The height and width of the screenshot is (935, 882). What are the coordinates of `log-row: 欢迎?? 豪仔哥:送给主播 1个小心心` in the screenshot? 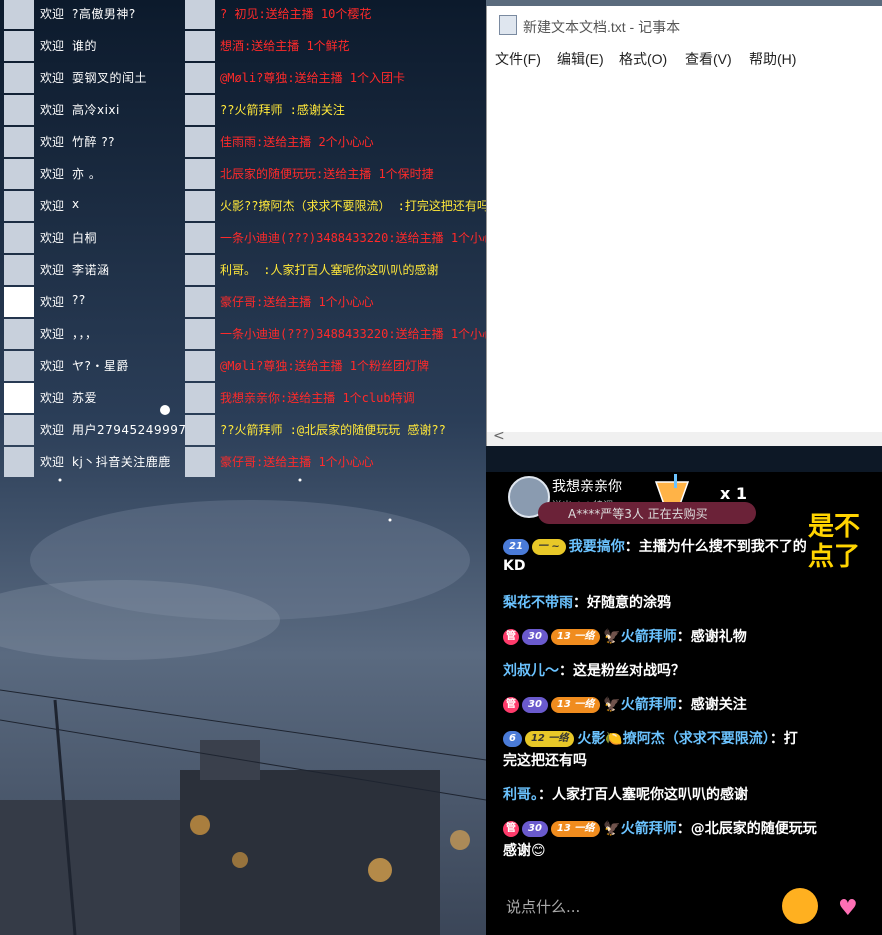 It's located at (243, 301).